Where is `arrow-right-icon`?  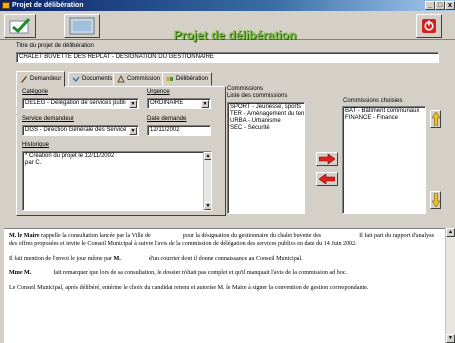
arrow-right-icon is located at coordinates (327, 159).